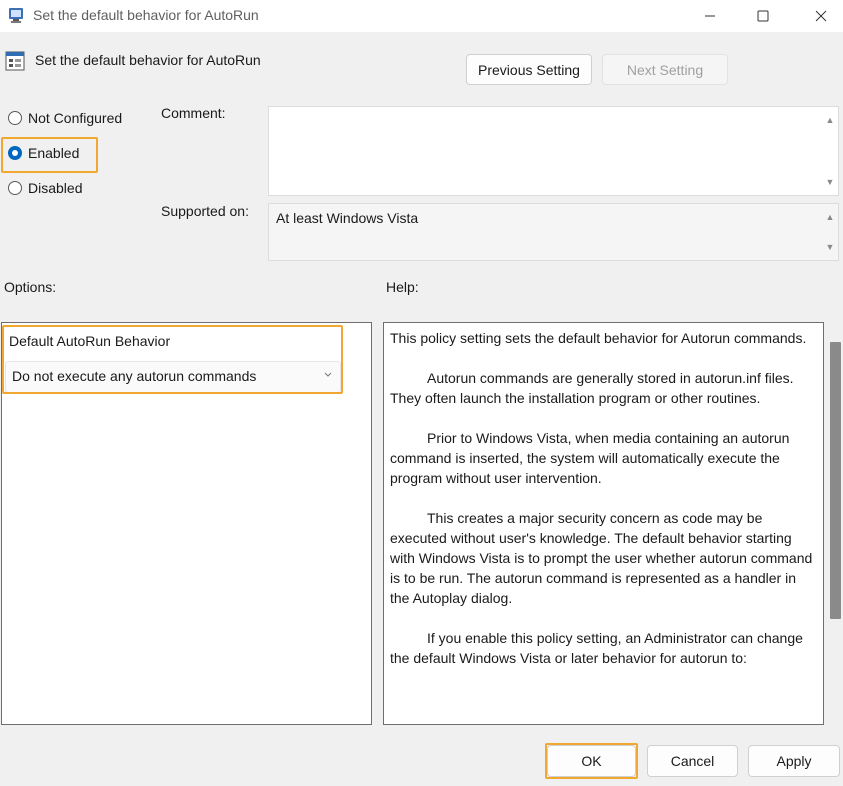 The height and width of the screenshot is (786, 843). Describe the element at coordinates (347, 218) in the screenshot. I see `supported-on-value: At least Windows Vista` at that location.